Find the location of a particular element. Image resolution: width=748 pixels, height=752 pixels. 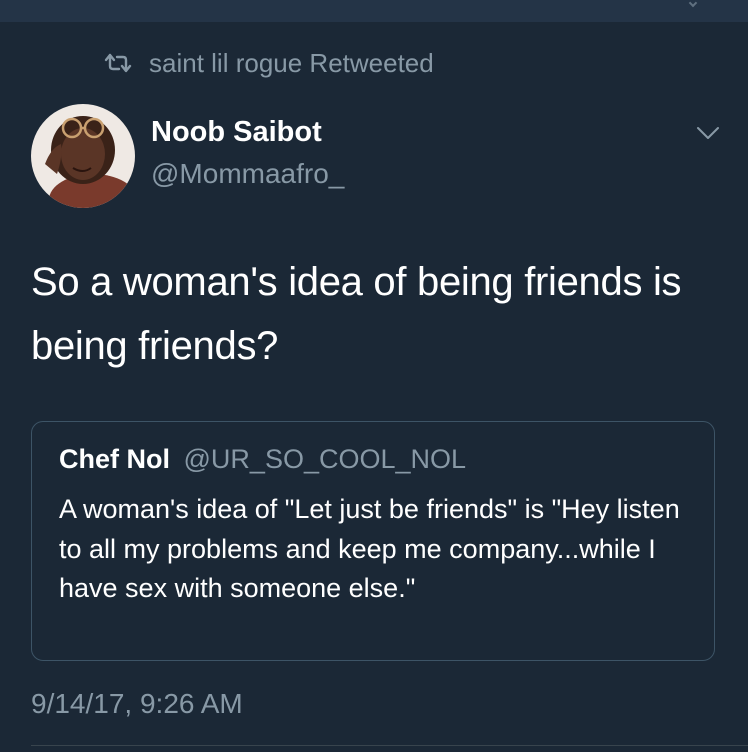

quoted-tweet-header: Chef Nol @UR_SO_COOL_NOL is located at coordinates (262, 459).